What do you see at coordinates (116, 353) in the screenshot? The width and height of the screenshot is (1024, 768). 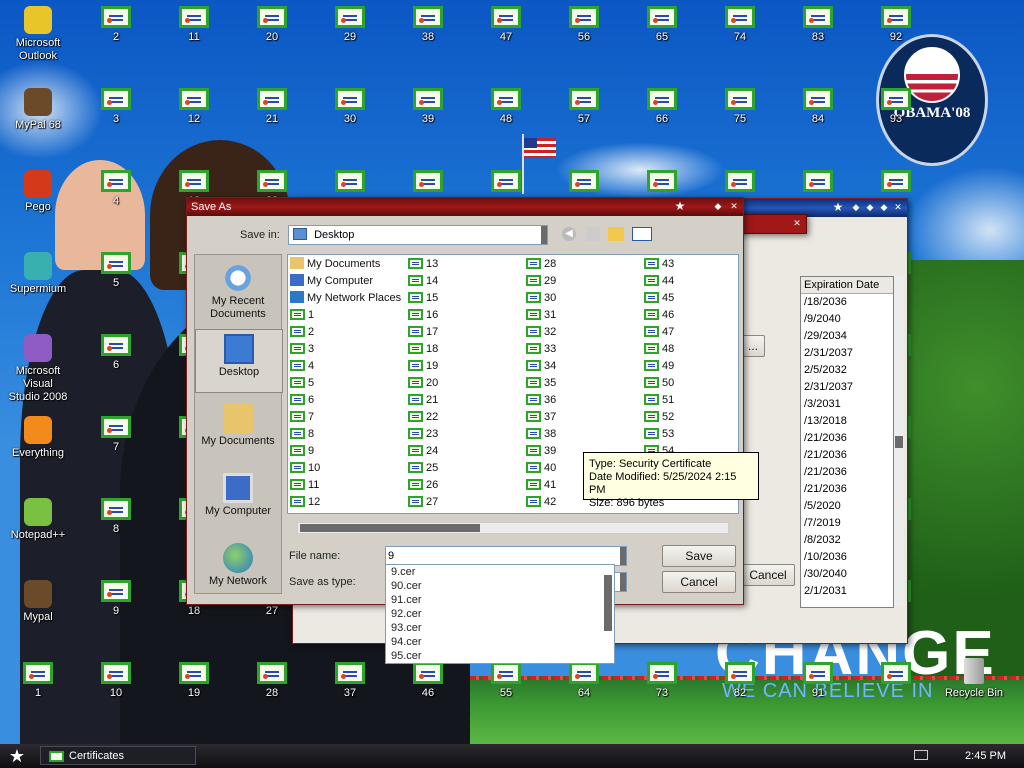 I see `desktop-certificate-item: 6` at bounding box center [116, 353].